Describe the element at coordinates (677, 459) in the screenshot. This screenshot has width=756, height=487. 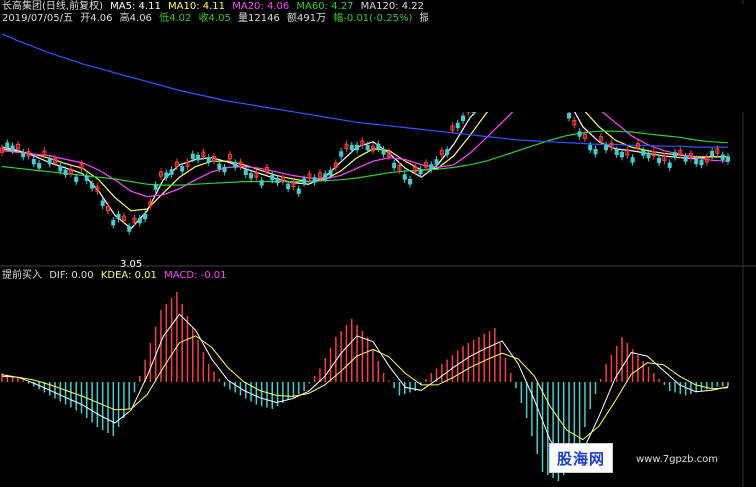
I see `watermark-url: www.7gpzb.com` at that location.